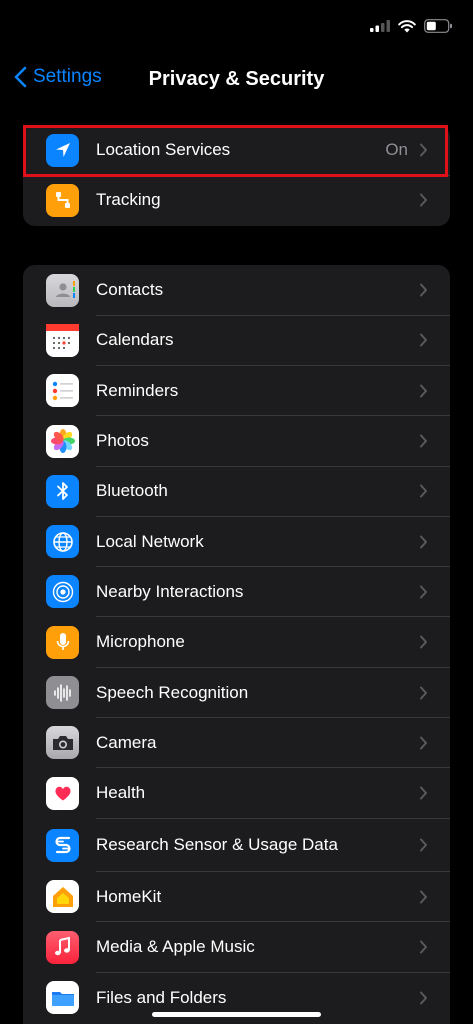  What do you see at coordinates (132, 491) in the screenshot?
I see `bluetooth-label: Bluetooth` at bounding box center [132, 491].